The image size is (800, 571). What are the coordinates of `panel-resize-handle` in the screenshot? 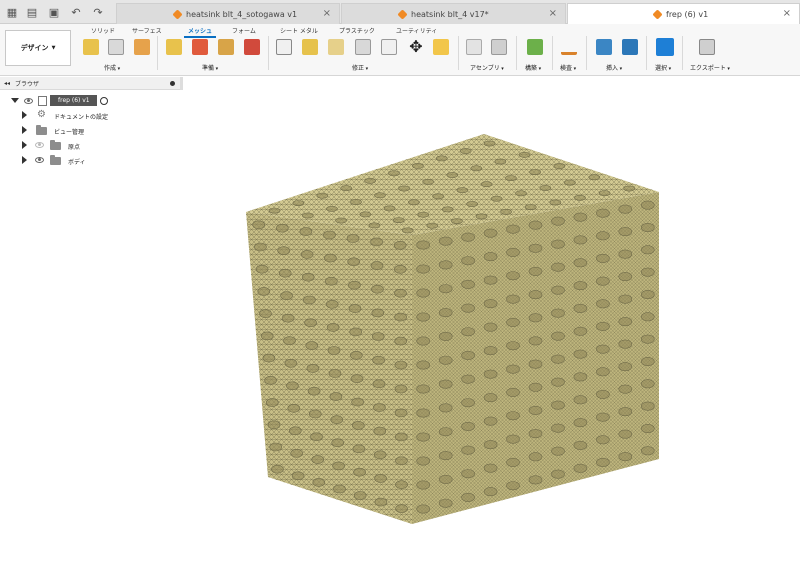 It's located at (181, 83).